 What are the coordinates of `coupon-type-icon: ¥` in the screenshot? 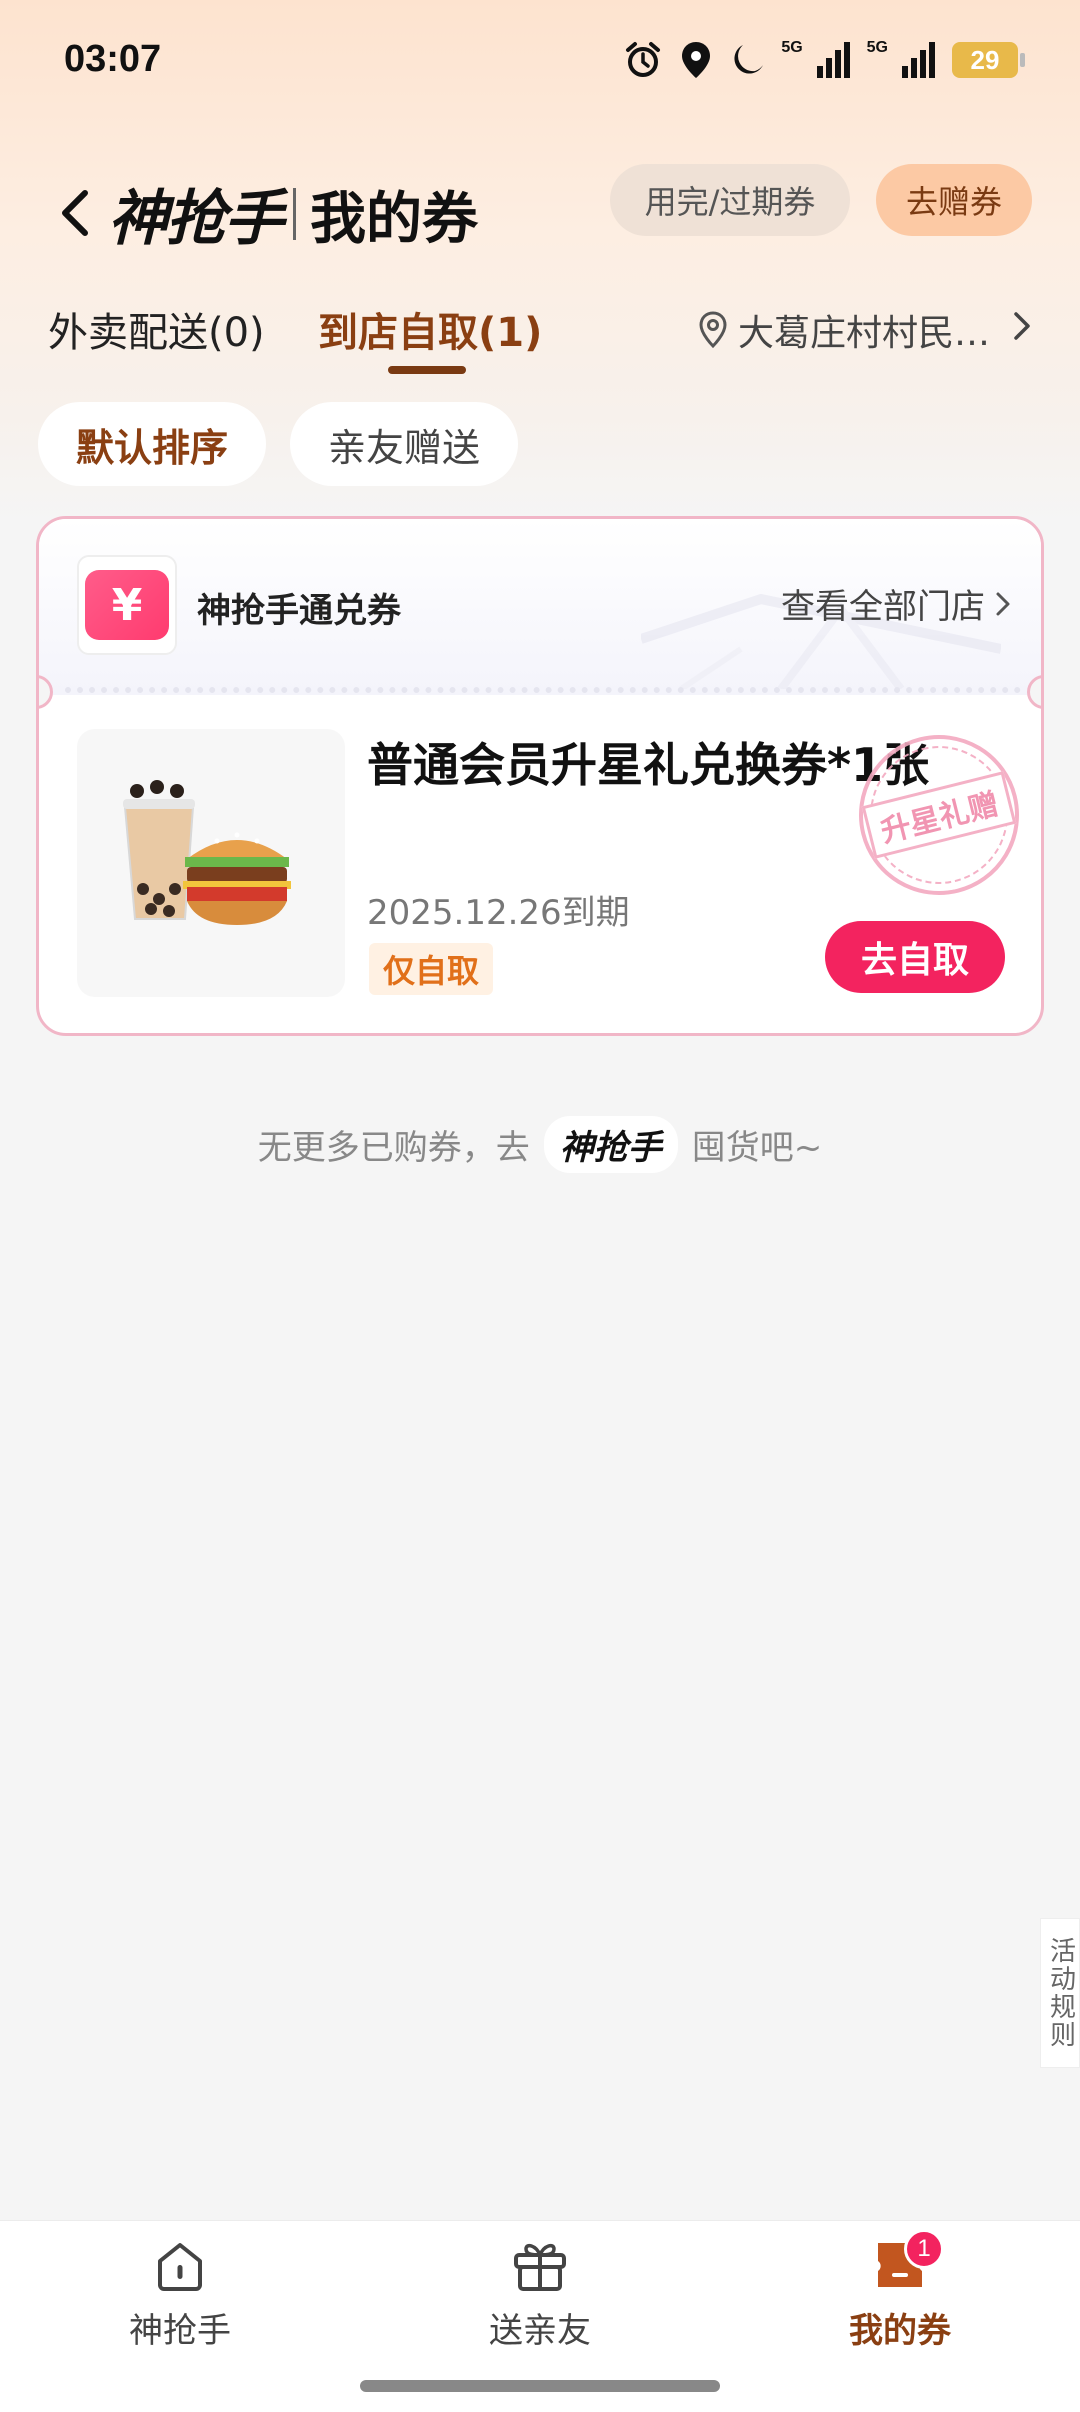 It's located at (127, 605).